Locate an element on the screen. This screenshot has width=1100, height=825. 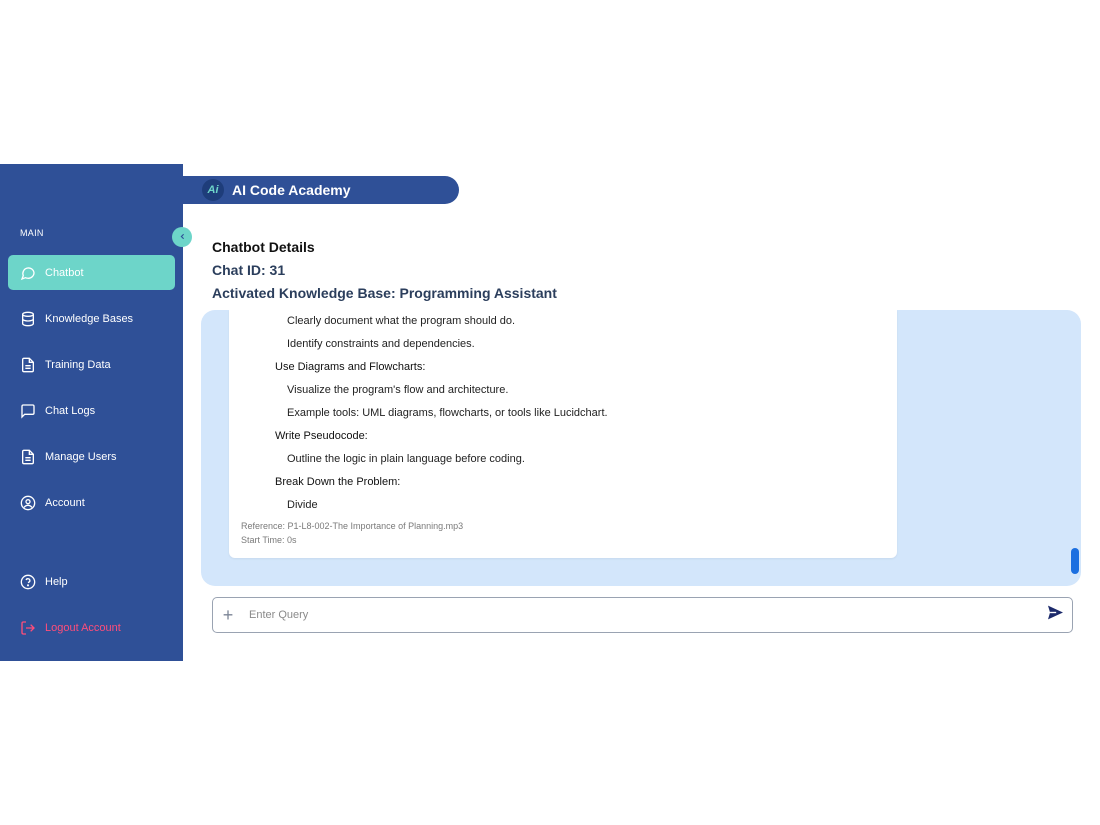
sidebar-item-training-data: Training Data is located at coordinates (91, 364).